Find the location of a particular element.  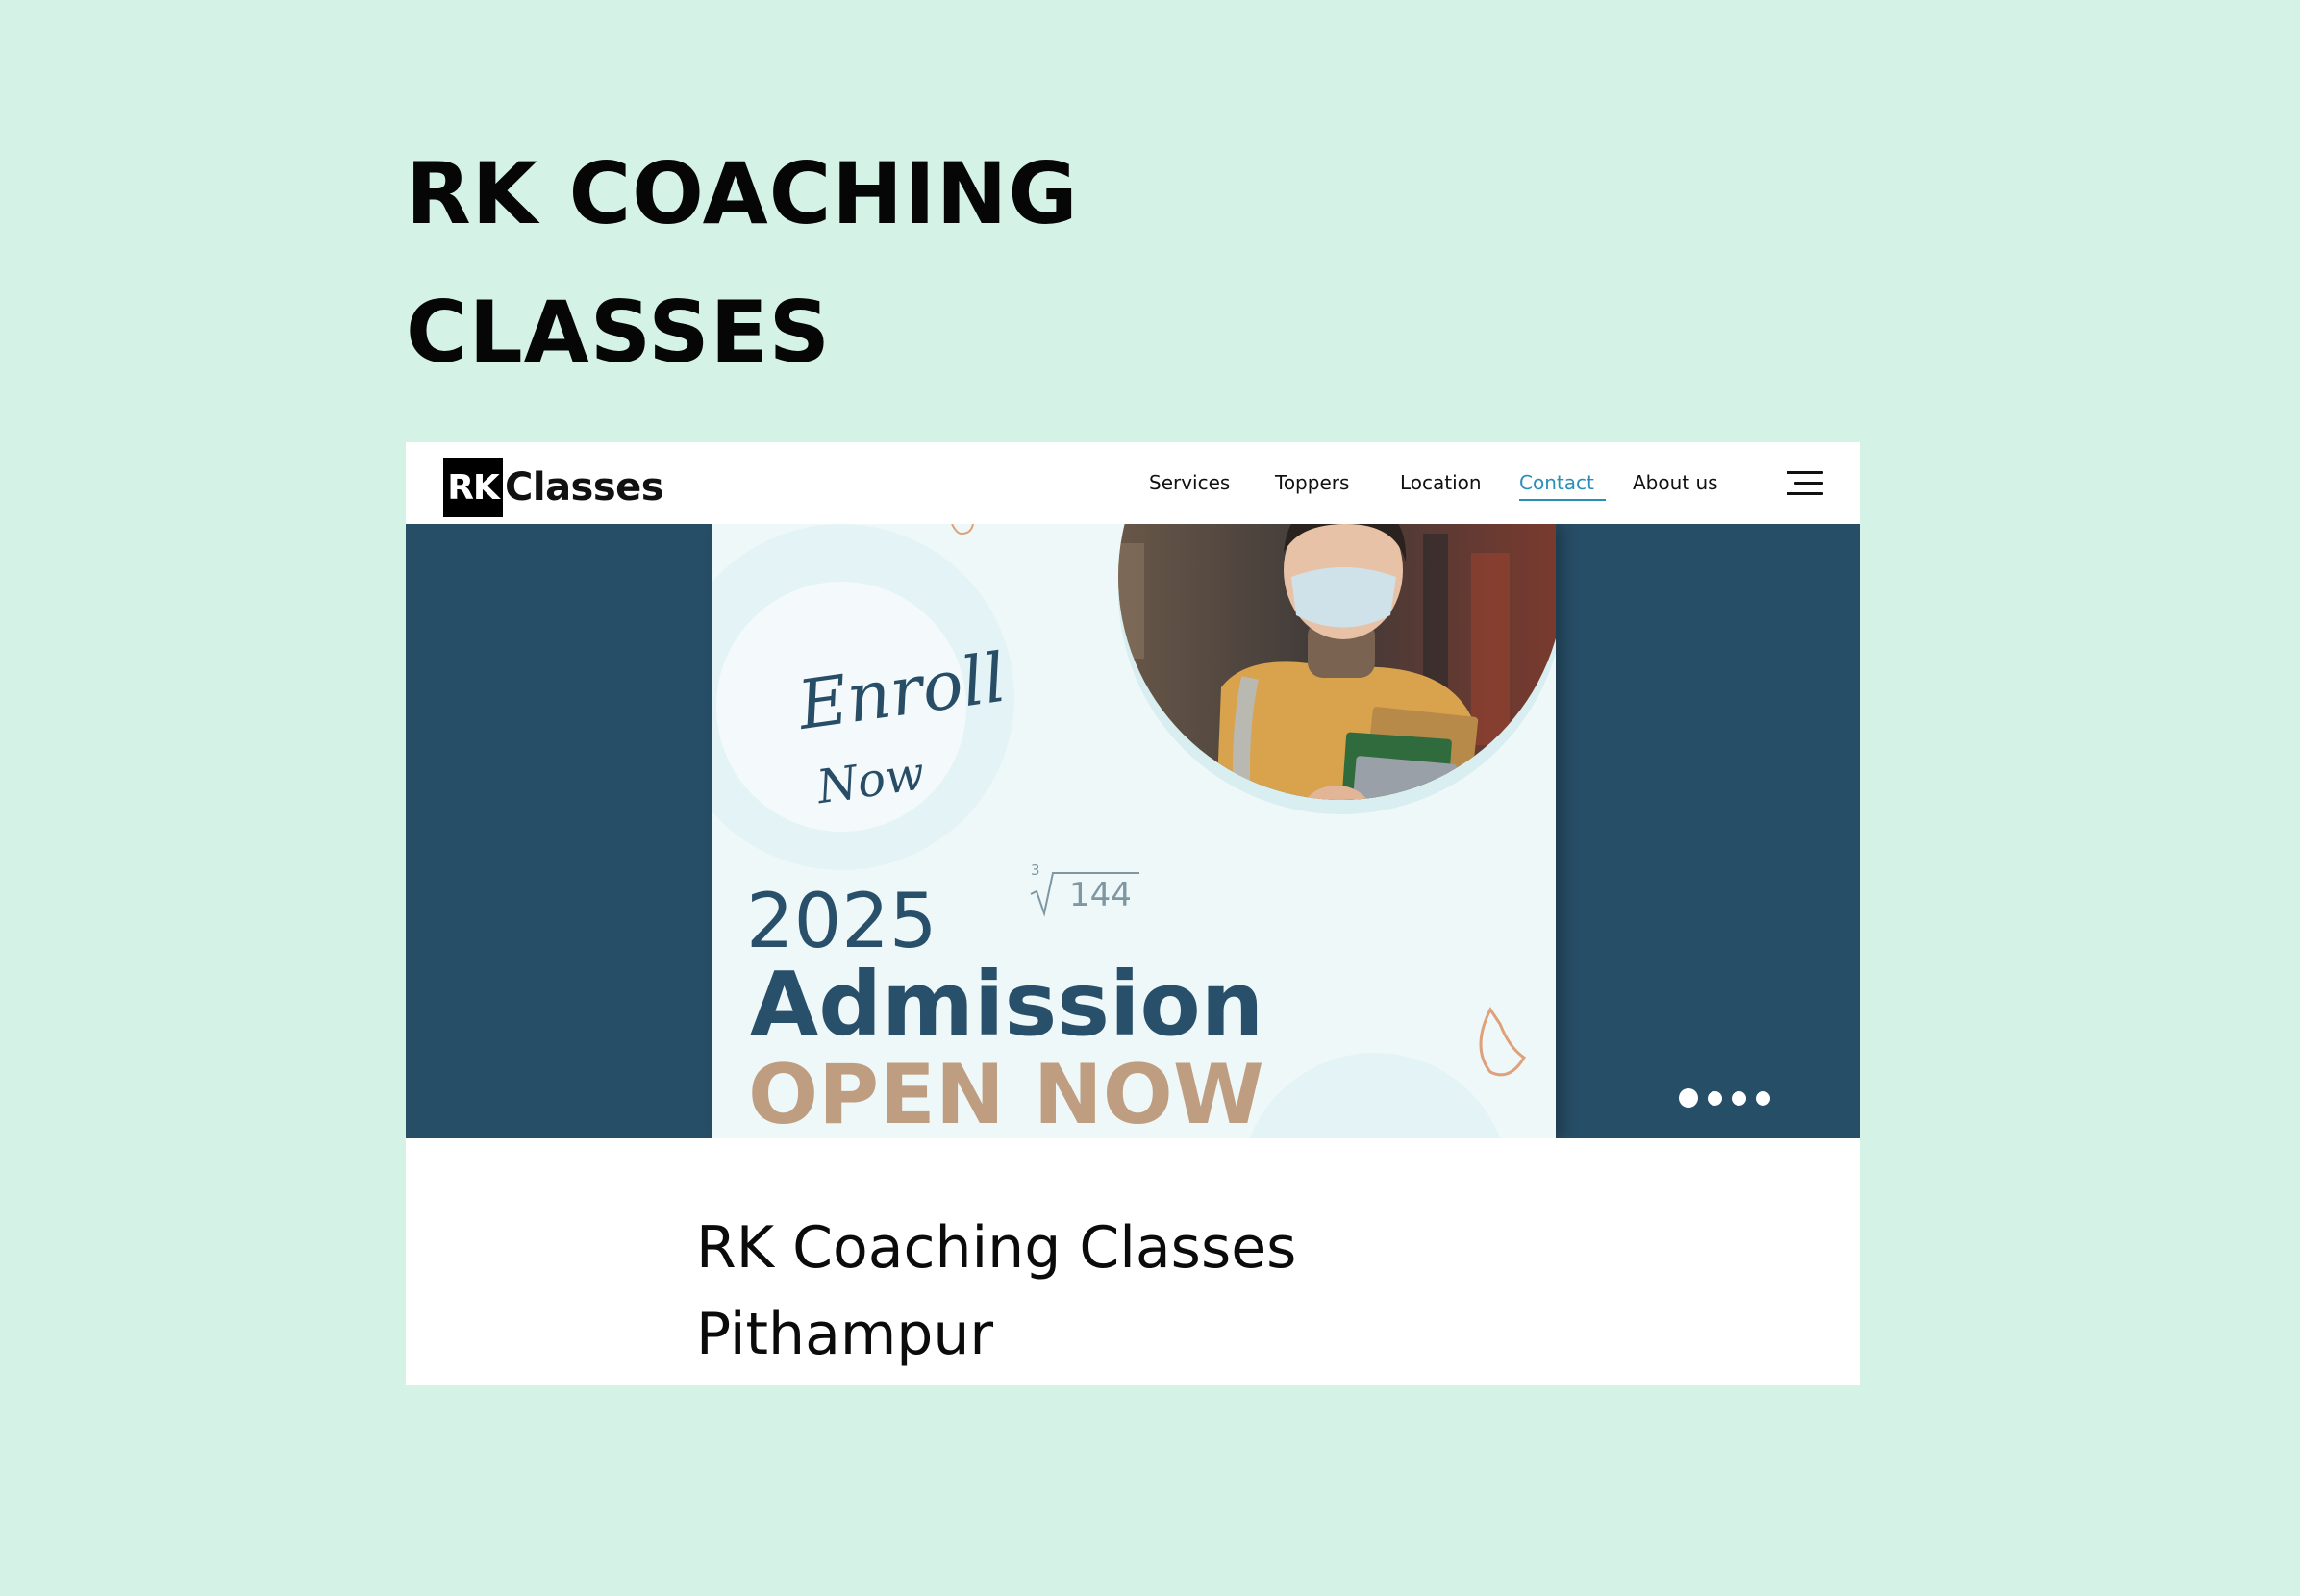

hamburger-menu-icon is located at coordinates (1805, 483).